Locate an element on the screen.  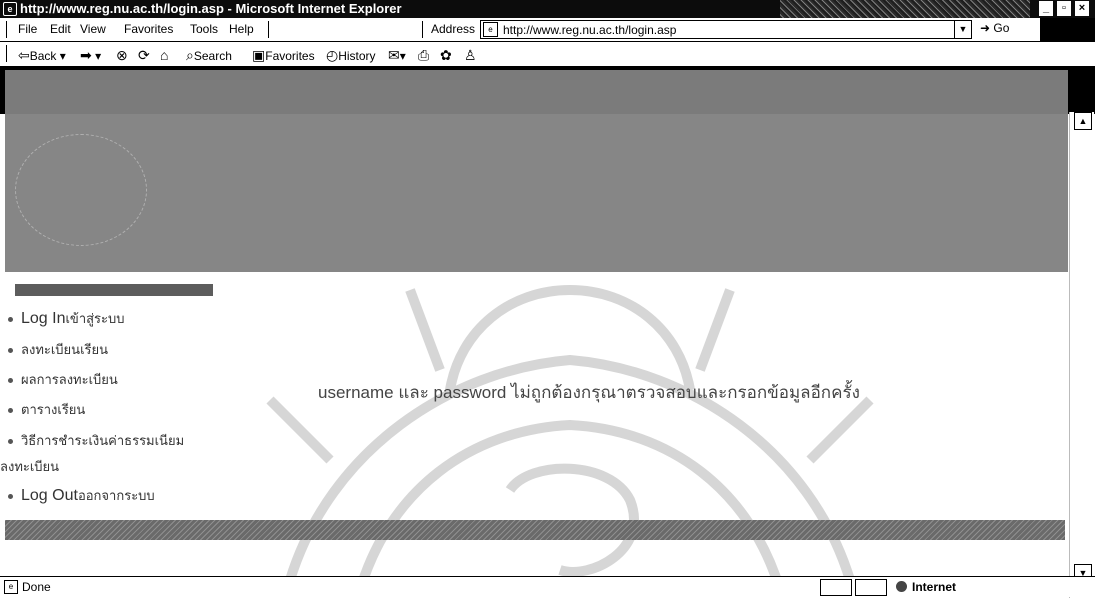
stop-button: ⊗ is located at coordinates (122, 55).